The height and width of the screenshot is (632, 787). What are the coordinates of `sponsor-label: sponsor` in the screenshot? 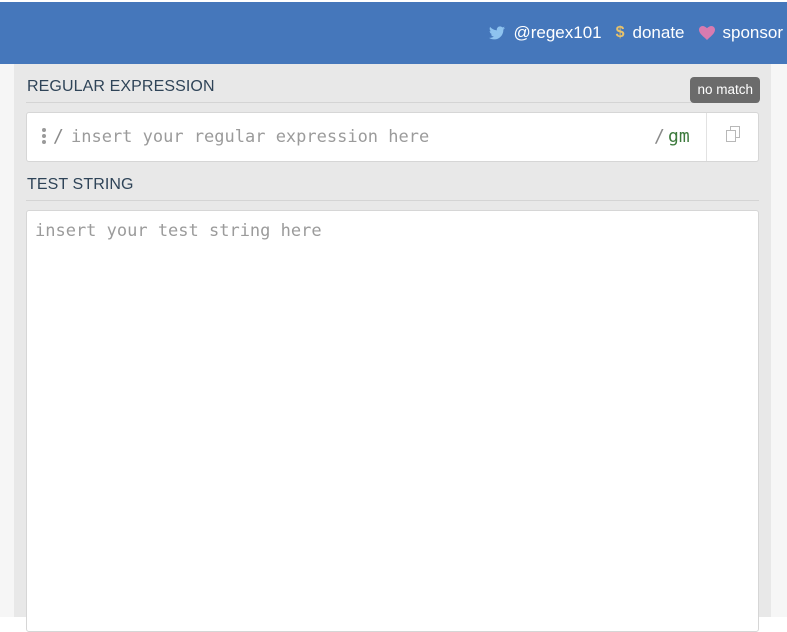 It's located at (752, 32).